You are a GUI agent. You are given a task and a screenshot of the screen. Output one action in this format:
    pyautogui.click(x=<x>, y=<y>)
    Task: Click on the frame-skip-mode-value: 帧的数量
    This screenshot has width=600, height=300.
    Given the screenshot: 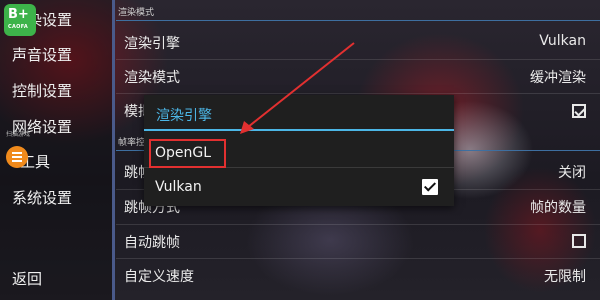 What is the action you would take?
    pyautogui.click(x=558, y=208)
    